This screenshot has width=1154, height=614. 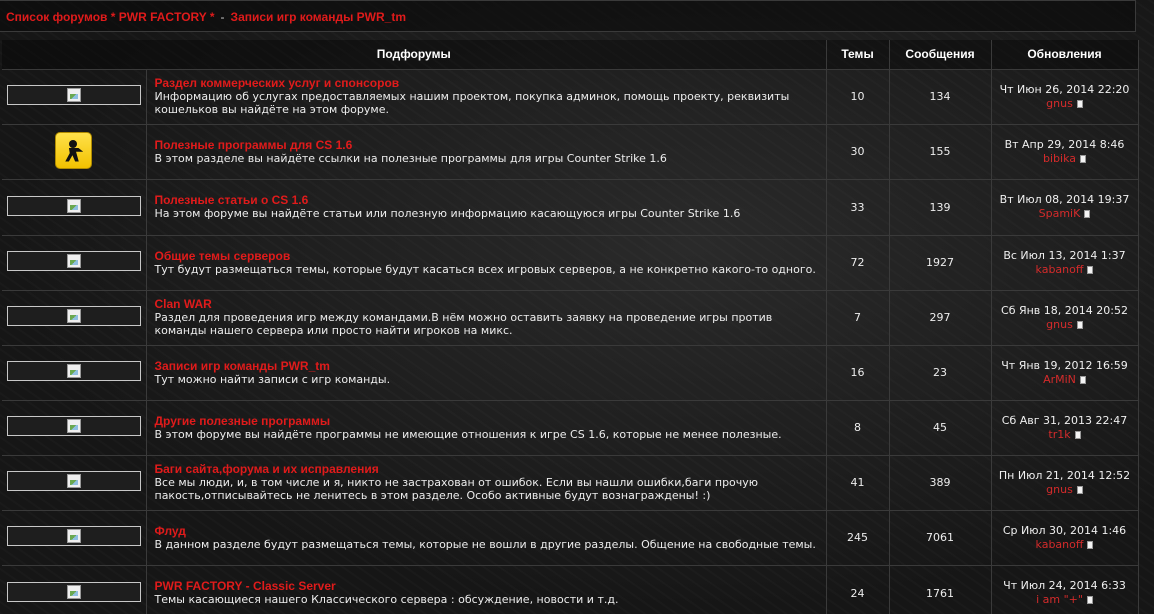 What do you see at coordinates (414, 55) in the screenshot?
I see `column-header-subforums: Подфорумы` at bounding box center [414, 55].